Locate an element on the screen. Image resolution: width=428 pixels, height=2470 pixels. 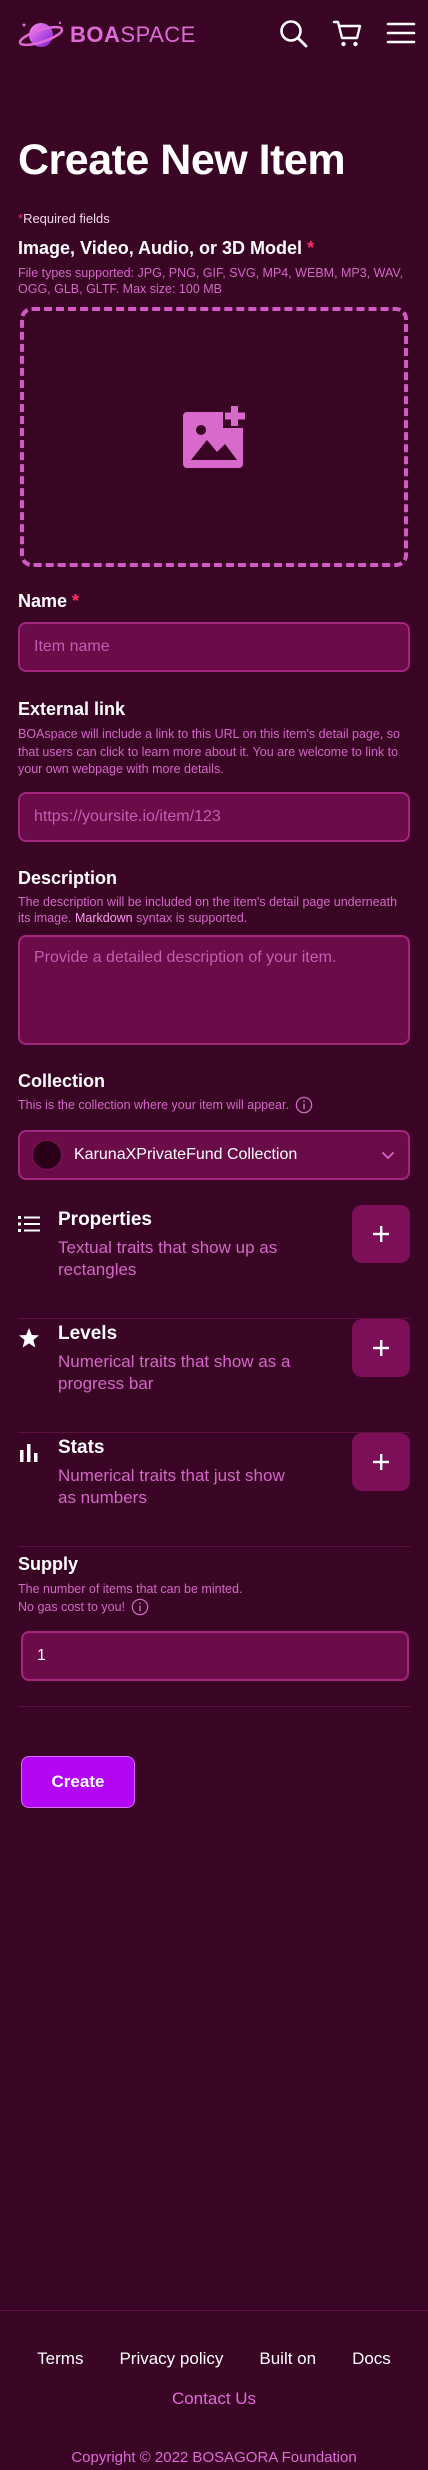
name-label: Name * is located at coordinates (48, 601).